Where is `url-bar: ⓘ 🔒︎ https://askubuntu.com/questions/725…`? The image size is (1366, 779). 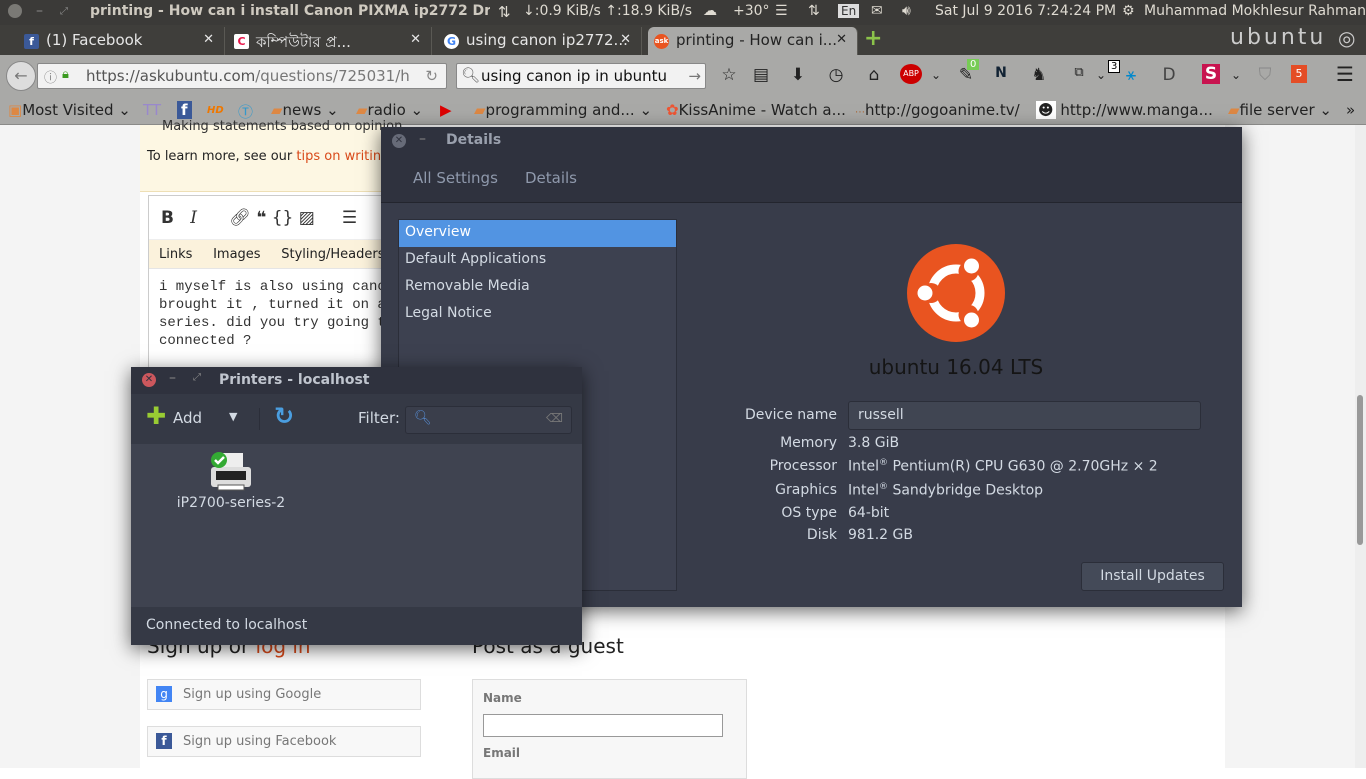 url-bar: ⓘ 🔒︎ https://askubuntu.com/questions/725… is located at coordinates (242, 76).